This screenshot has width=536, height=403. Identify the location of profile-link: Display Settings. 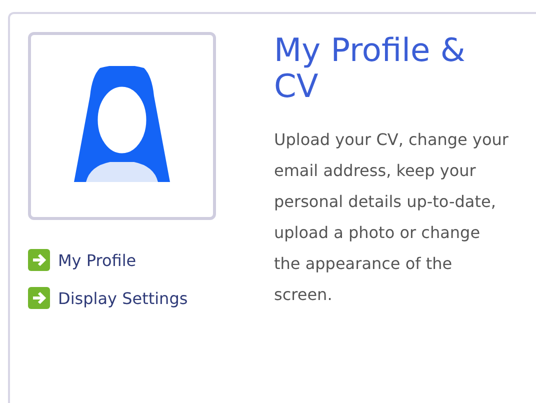
(108, 298).